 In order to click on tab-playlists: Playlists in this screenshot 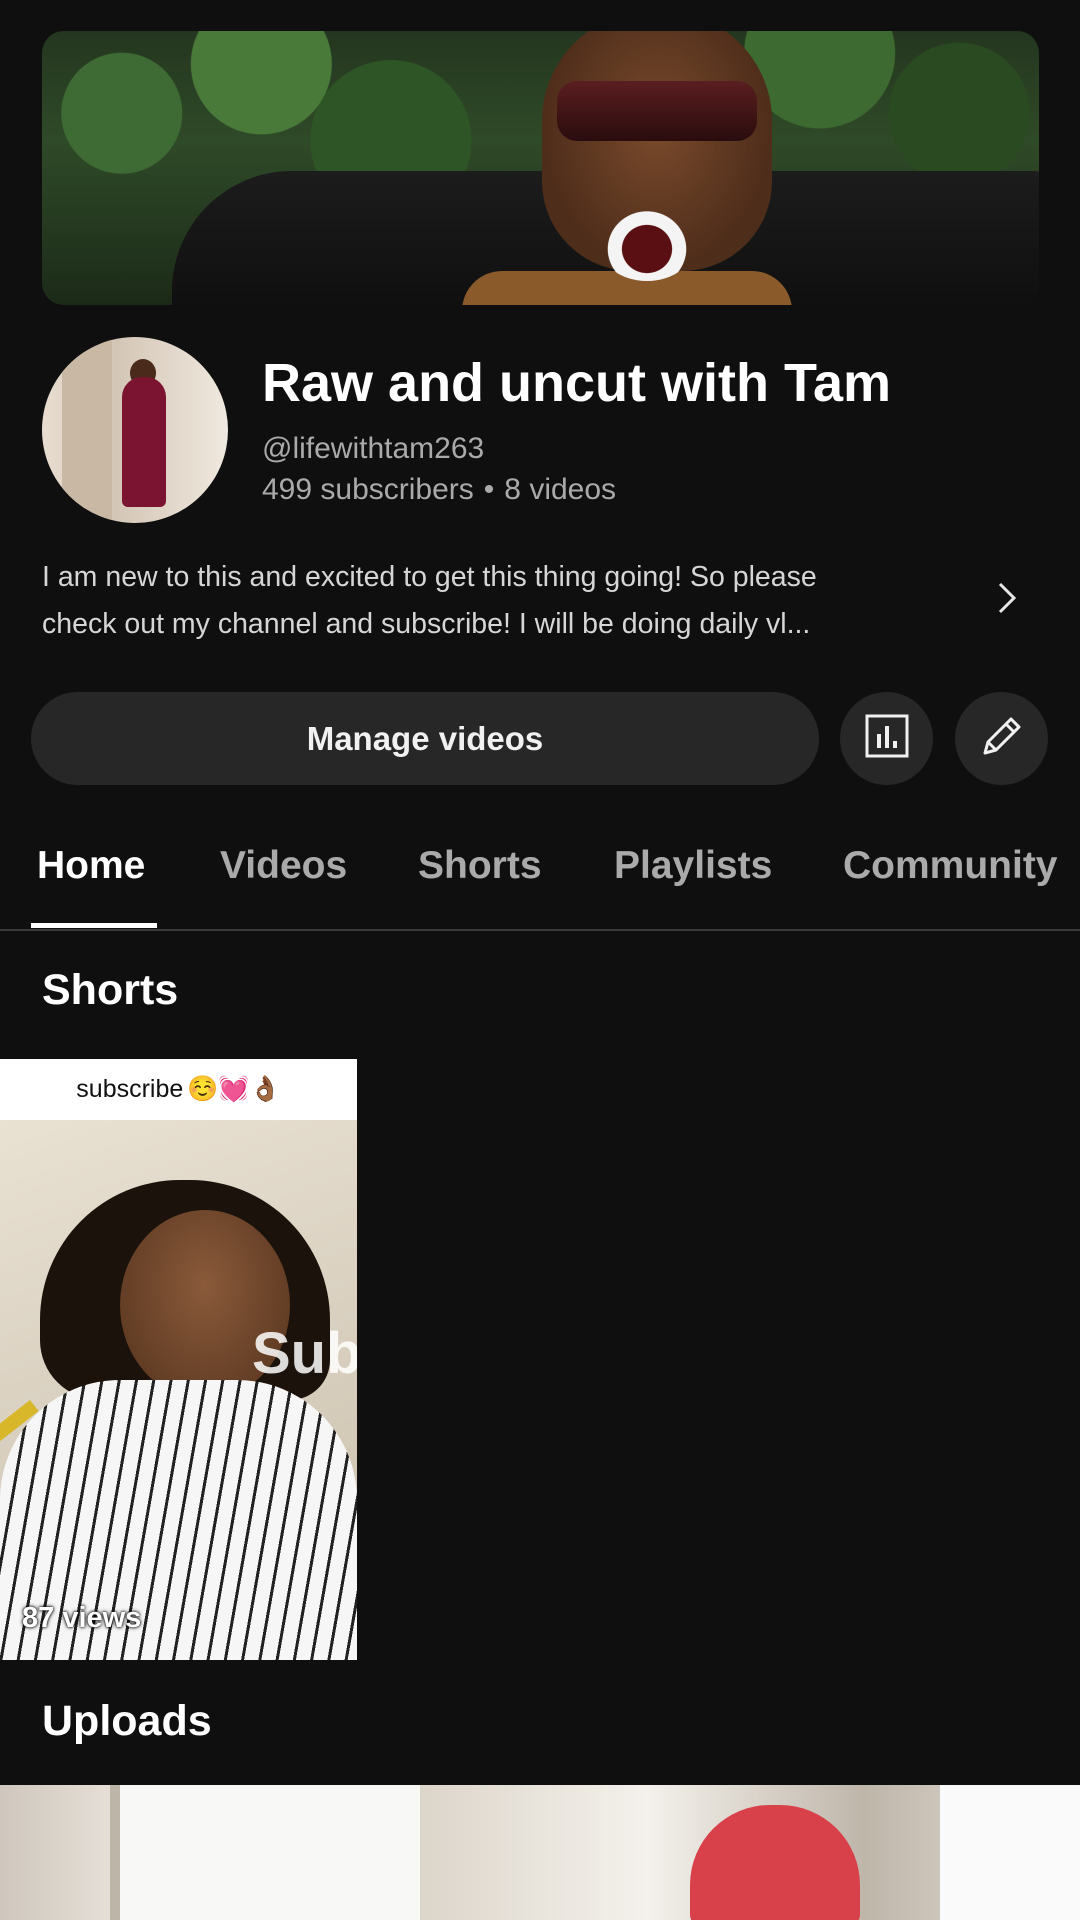, I will do `click(693, 866)`.